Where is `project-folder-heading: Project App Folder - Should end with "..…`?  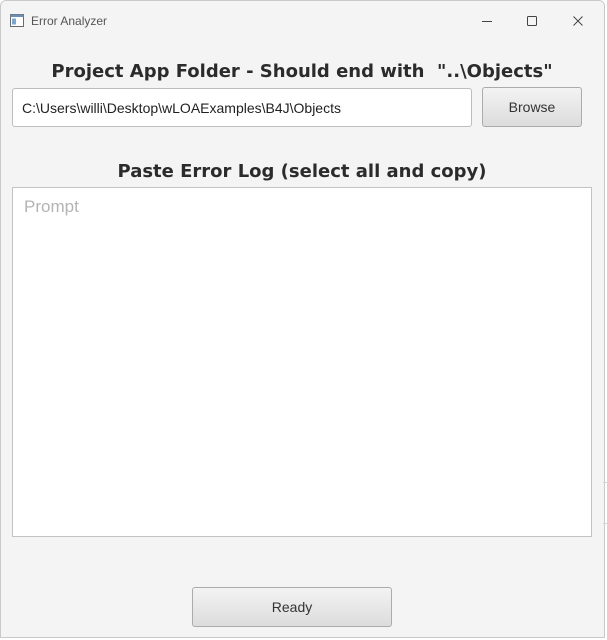
project-folder-heading: Project App Folder - Should end with "..… is located at coordinates (302, 71).